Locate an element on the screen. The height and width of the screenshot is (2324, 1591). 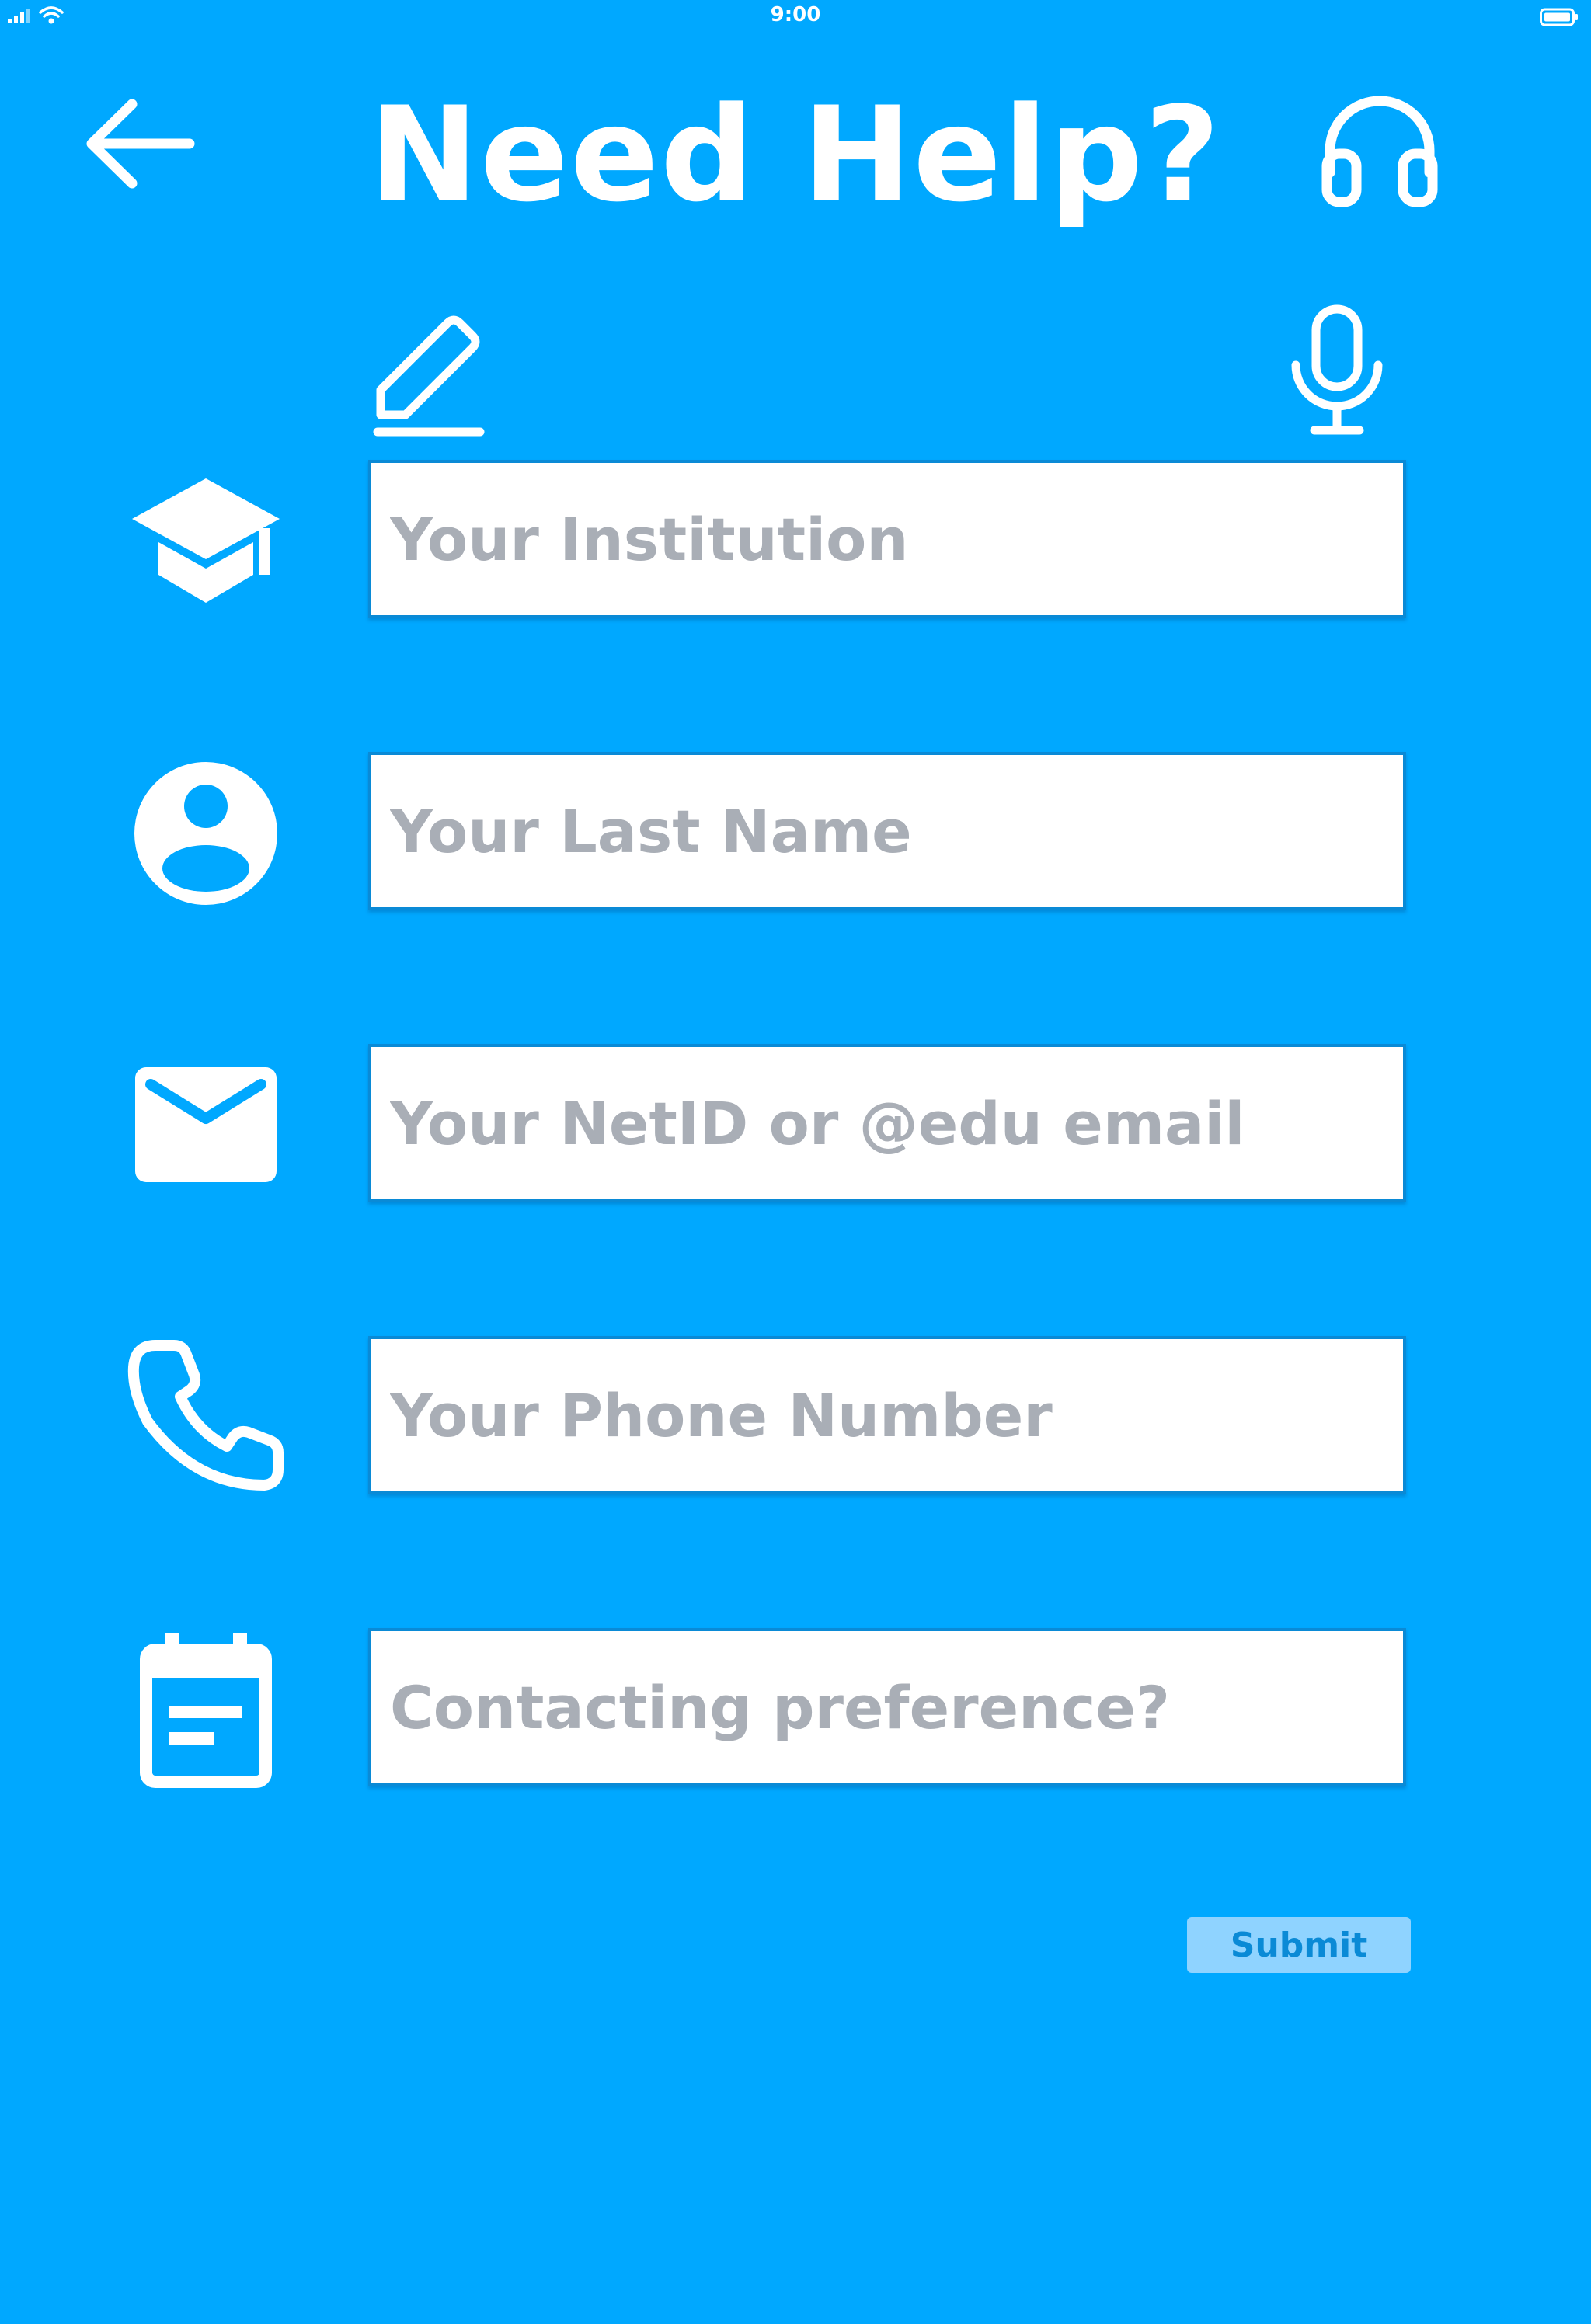
email-field is located at coordinates (887, 1123).